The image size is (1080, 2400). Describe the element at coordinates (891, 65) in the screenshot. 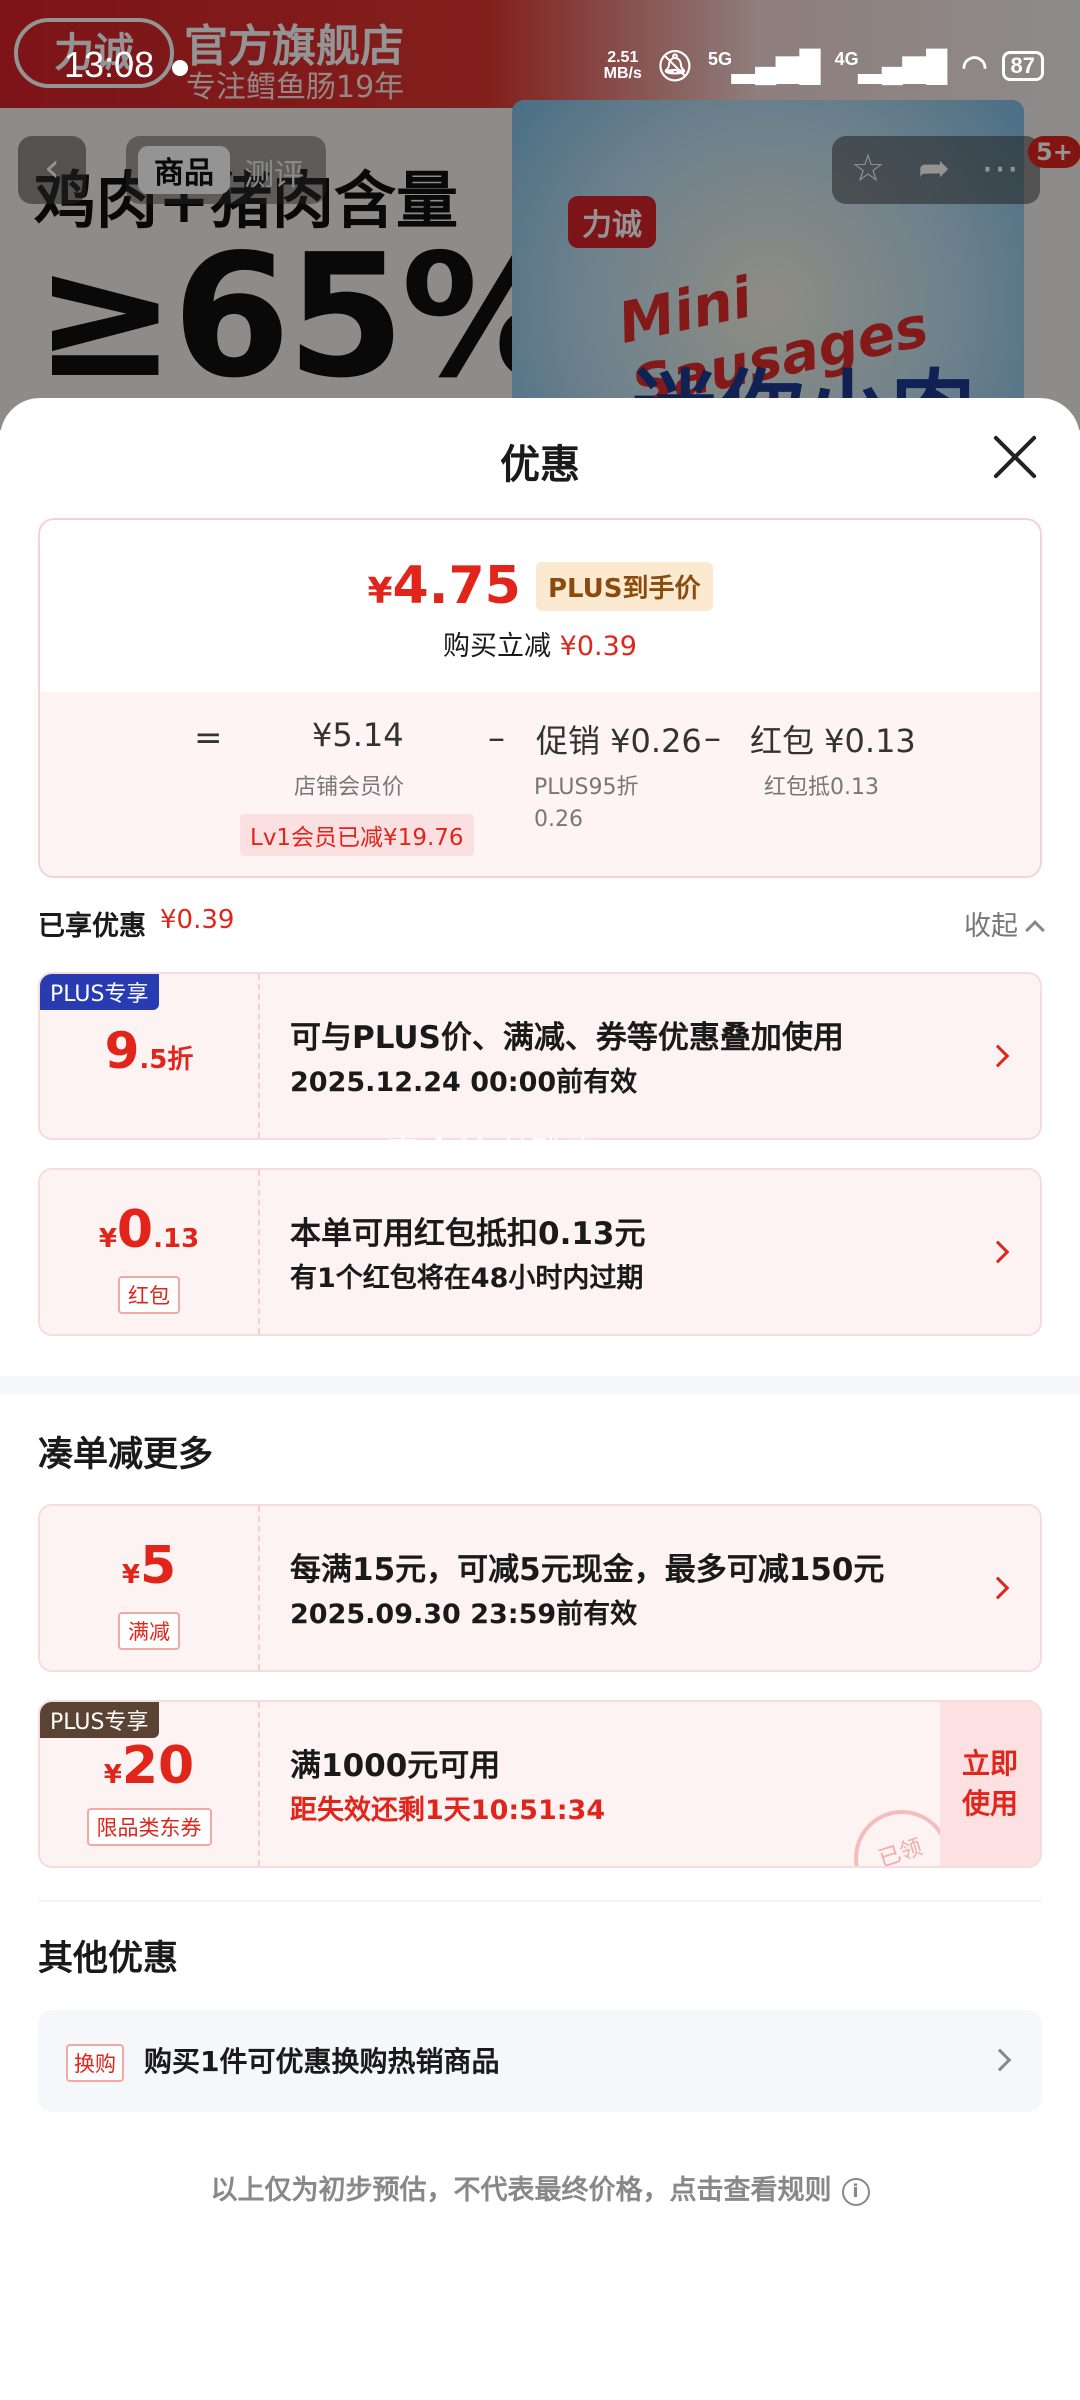

I see `signal-4g-icon: 4G▂▄▆█` at that location.